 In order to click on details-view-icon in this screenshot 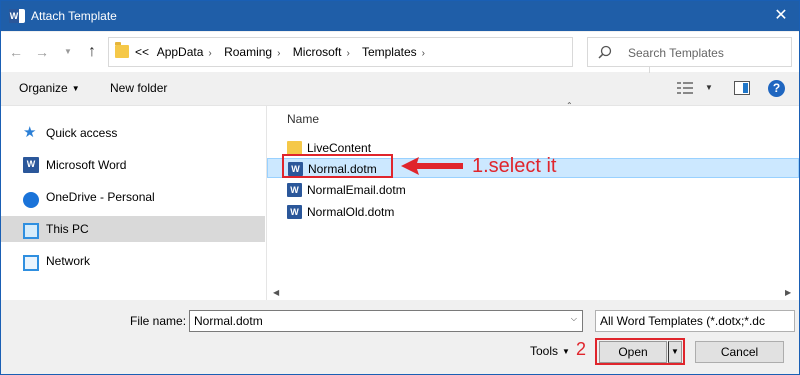, I will do `click(685, 88)`.